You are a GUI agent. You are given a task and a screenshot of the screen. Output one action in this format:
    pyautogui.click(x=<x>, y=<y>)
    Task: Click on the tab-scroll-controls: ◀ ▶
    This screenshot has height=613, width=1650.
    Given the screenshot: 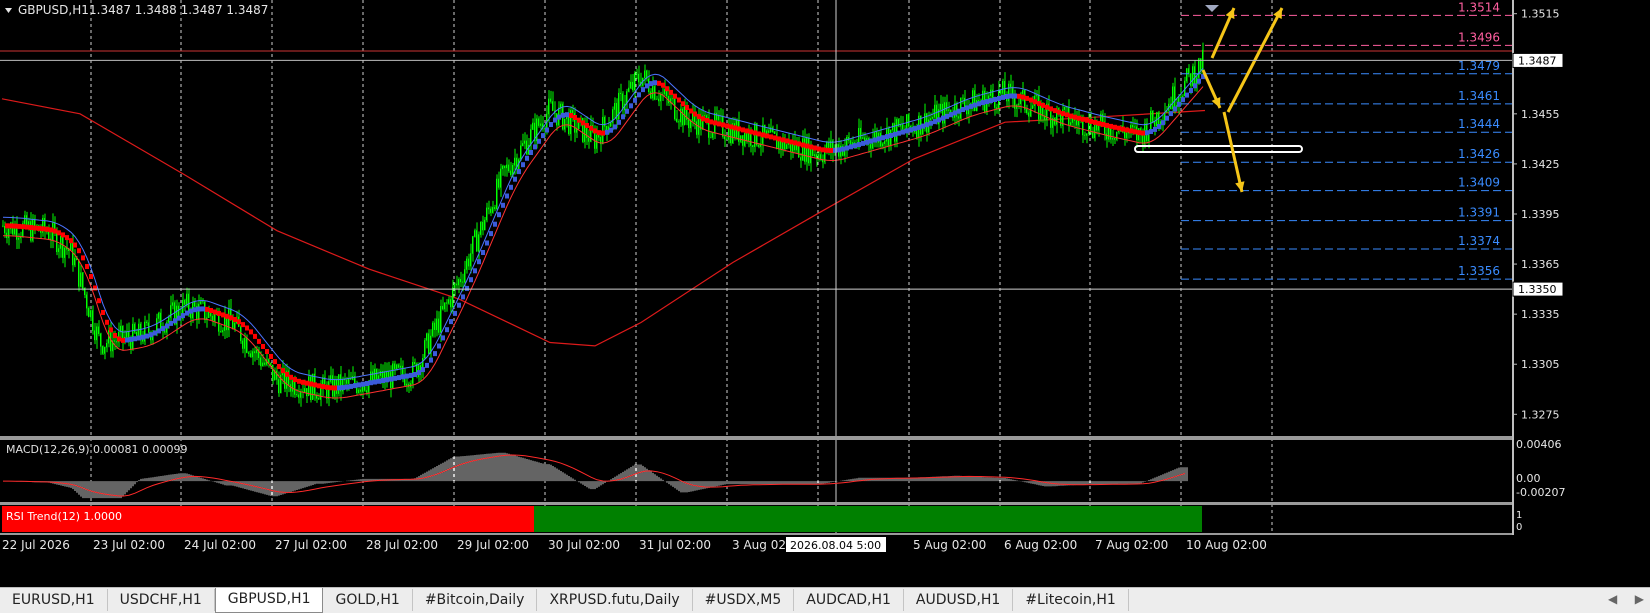 What is the action you would take?
    pyautogui.click(x=1626, y=601)
    